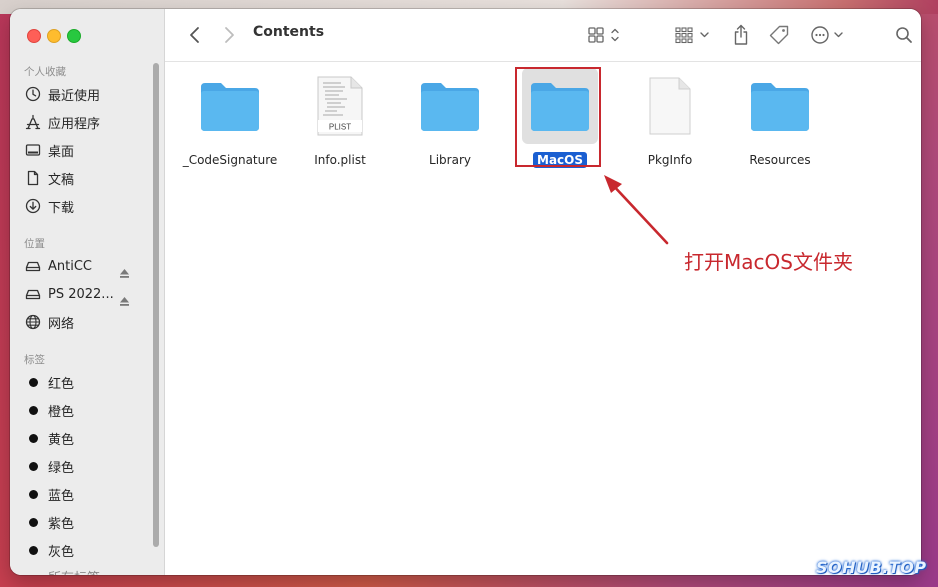 This screenshot has height=587, width=938. I want to click on file-name: Info.plist, so click(340, 160).